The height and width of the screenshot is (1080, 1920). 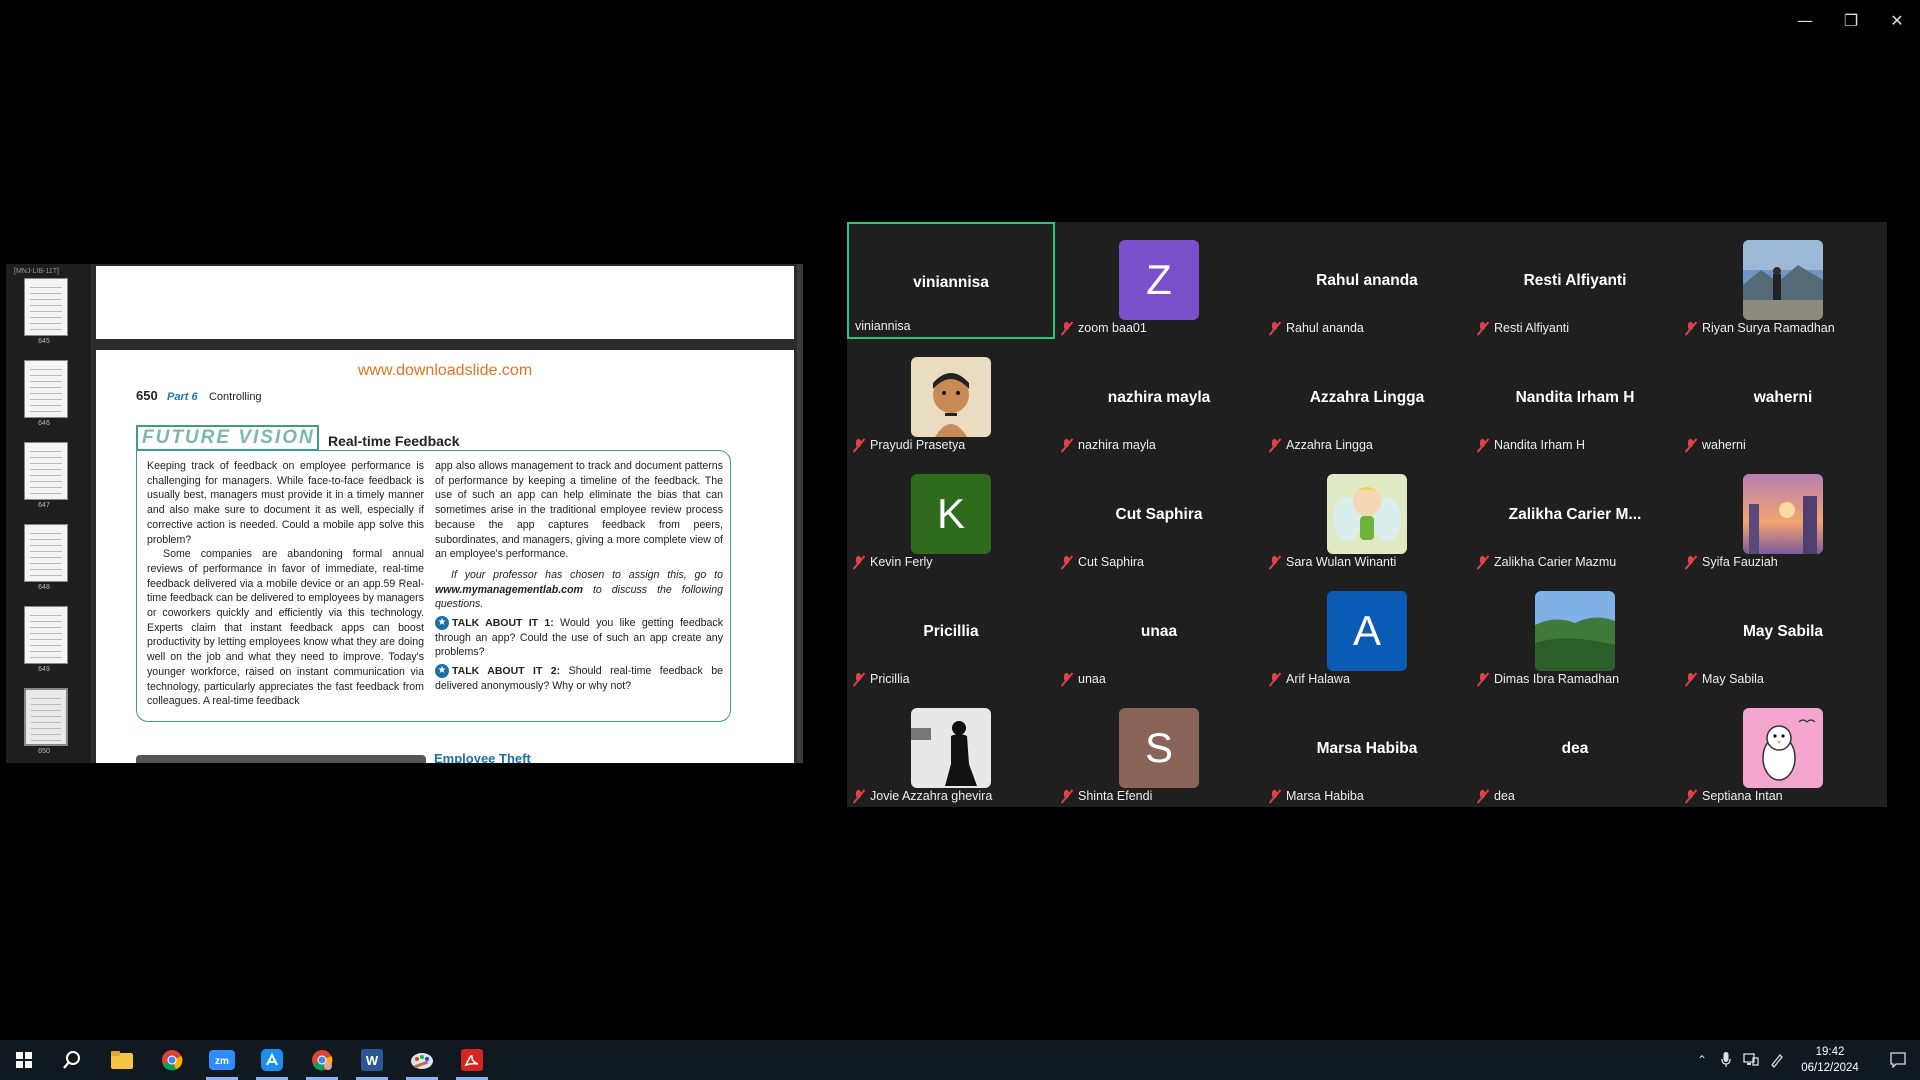 I want to click on participant-name: Resti Alfiyanti, so click(x=1532, y=328).